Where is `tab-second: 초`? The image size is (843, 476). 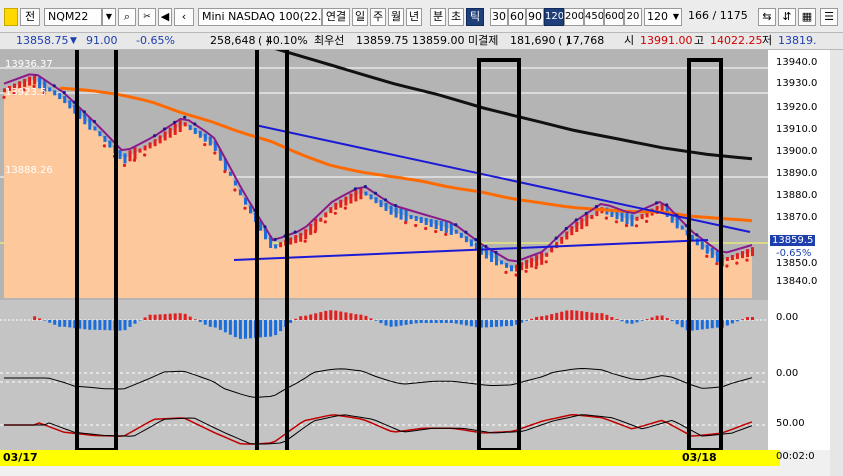
tab-second: 초 is located at coordinates (456, 17).